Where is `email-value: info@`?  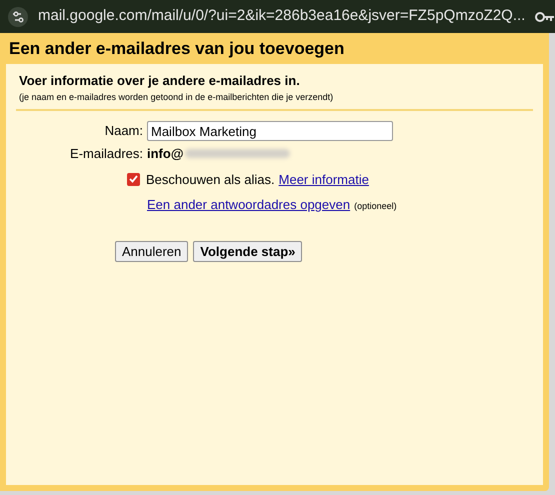 email-value: info@ is located at coordinates (165, 154).